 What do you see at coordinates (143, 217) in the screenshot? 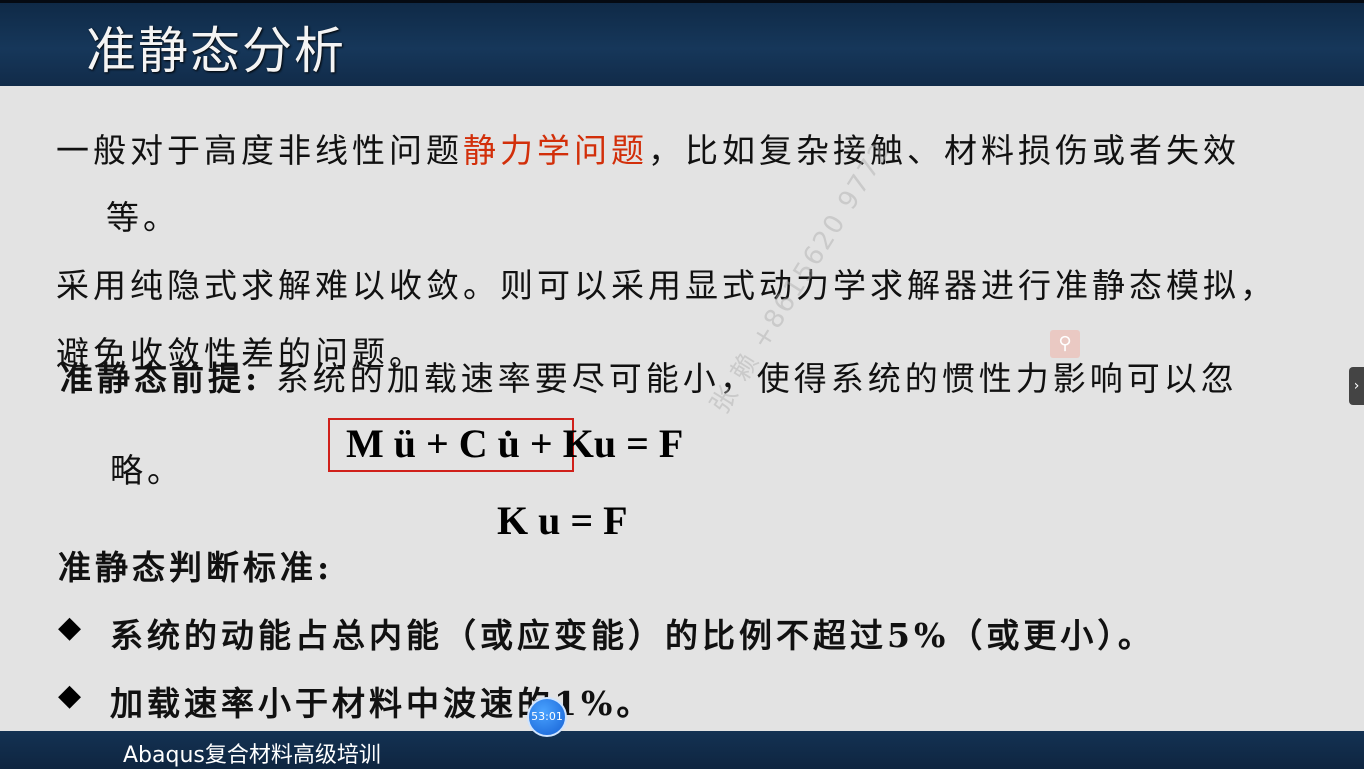
I see `paragraph-line-1-cont: 等。` at bounding box center [143, 217].